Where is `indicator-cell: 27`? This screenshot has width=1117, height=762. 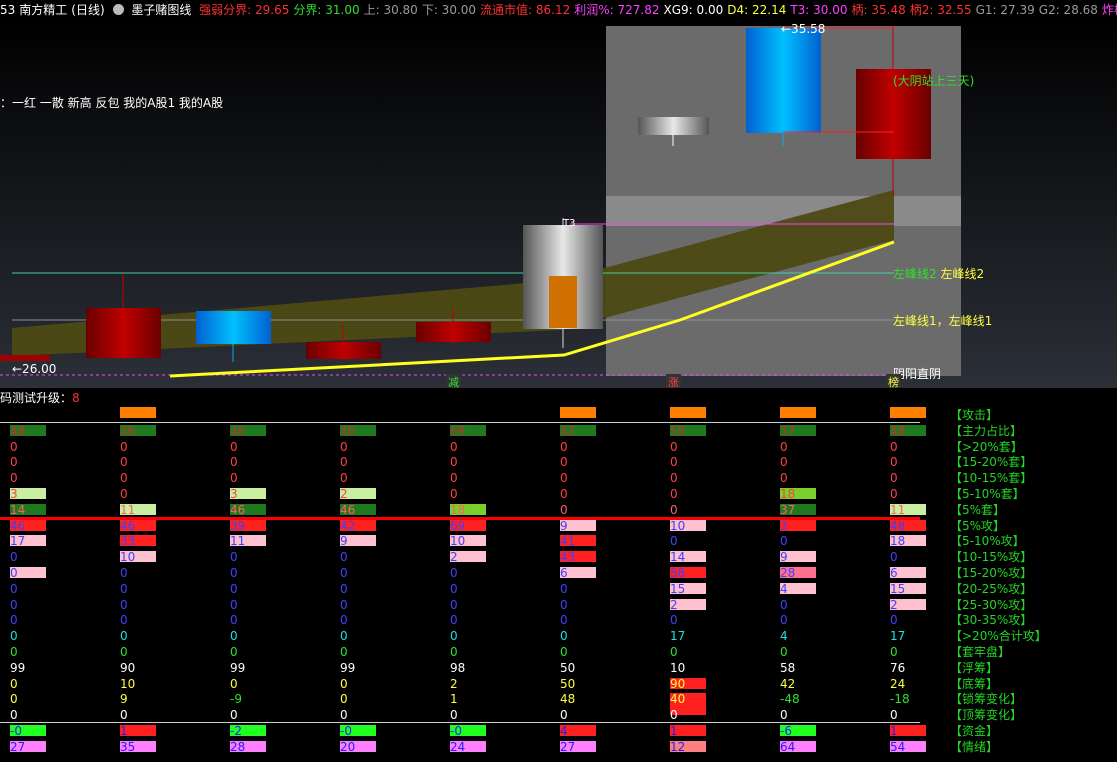
indicator-cell: 27 is located at coordinates (18, 746).